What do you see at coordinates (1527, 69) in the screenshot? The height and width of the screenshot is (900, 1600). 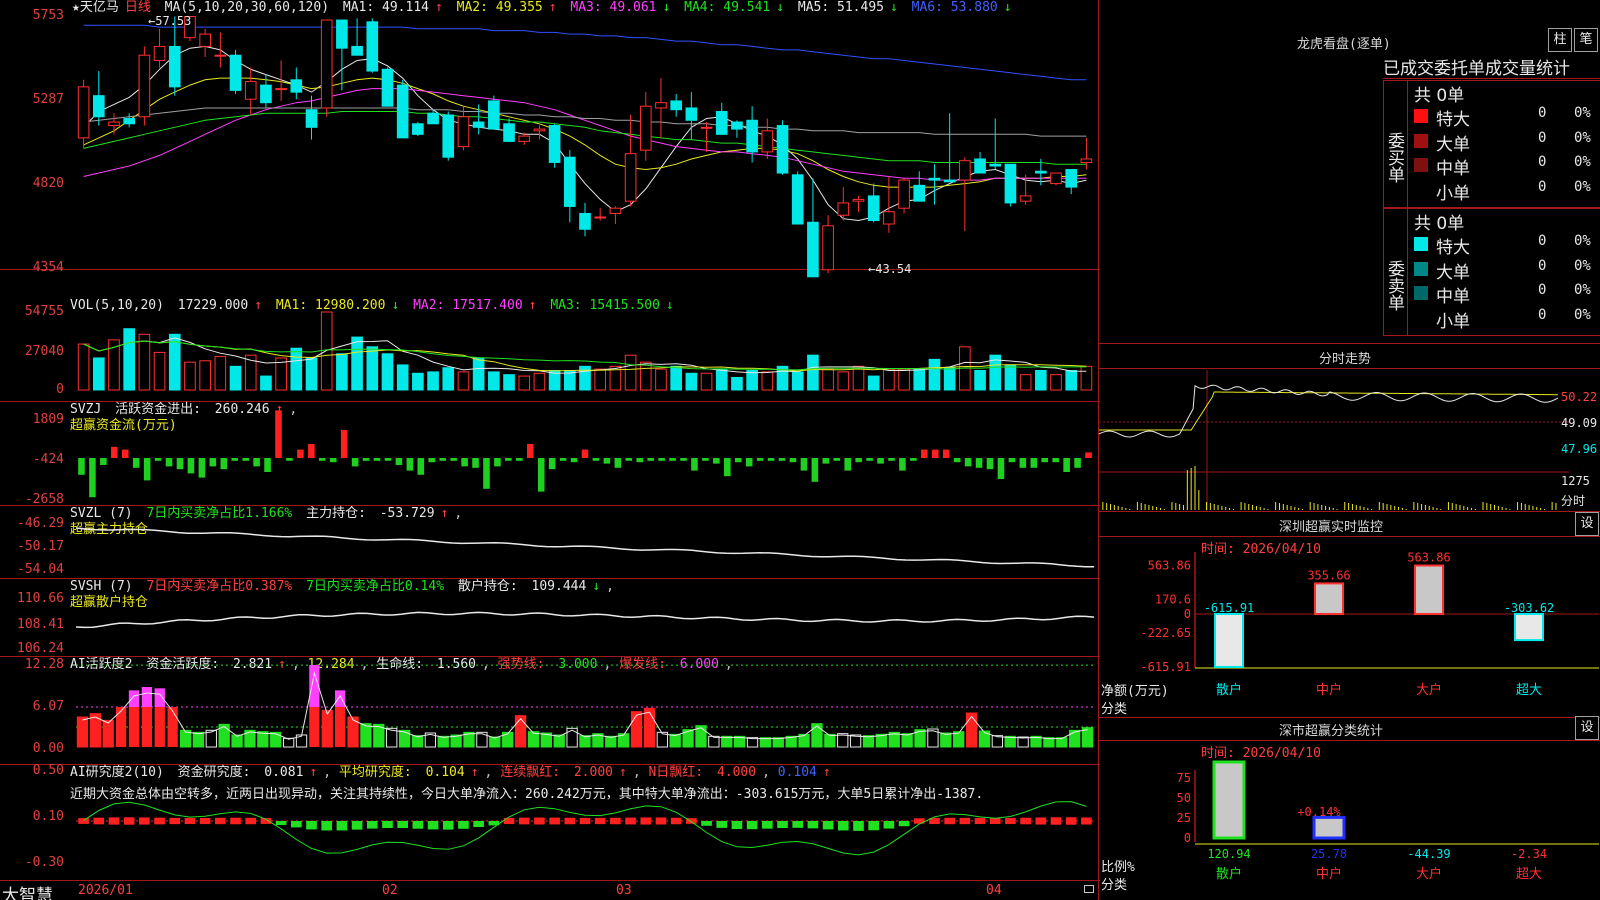 I see `tab-volume-stats: 成交量统计` at bounding box center [1527, 69].